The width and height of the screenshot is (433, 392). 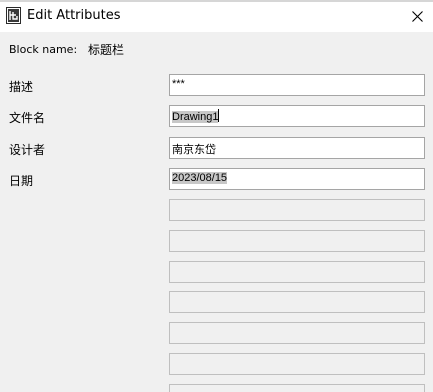 What do you see at coordinates (178, 84) in the screenshot?
I see `attribute-value-description: ***` at bounding box center [178, 84].